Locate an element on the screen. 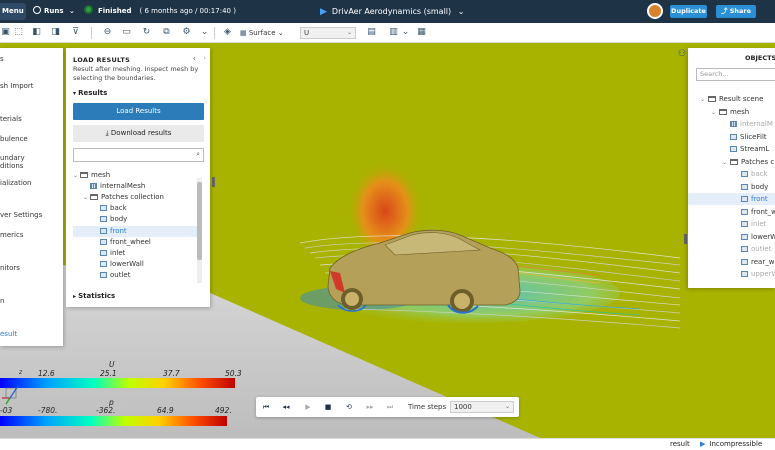 This screenshot has height=450, width=775. chevron-left-icon: ‹ is located at coordinates (194, 58).